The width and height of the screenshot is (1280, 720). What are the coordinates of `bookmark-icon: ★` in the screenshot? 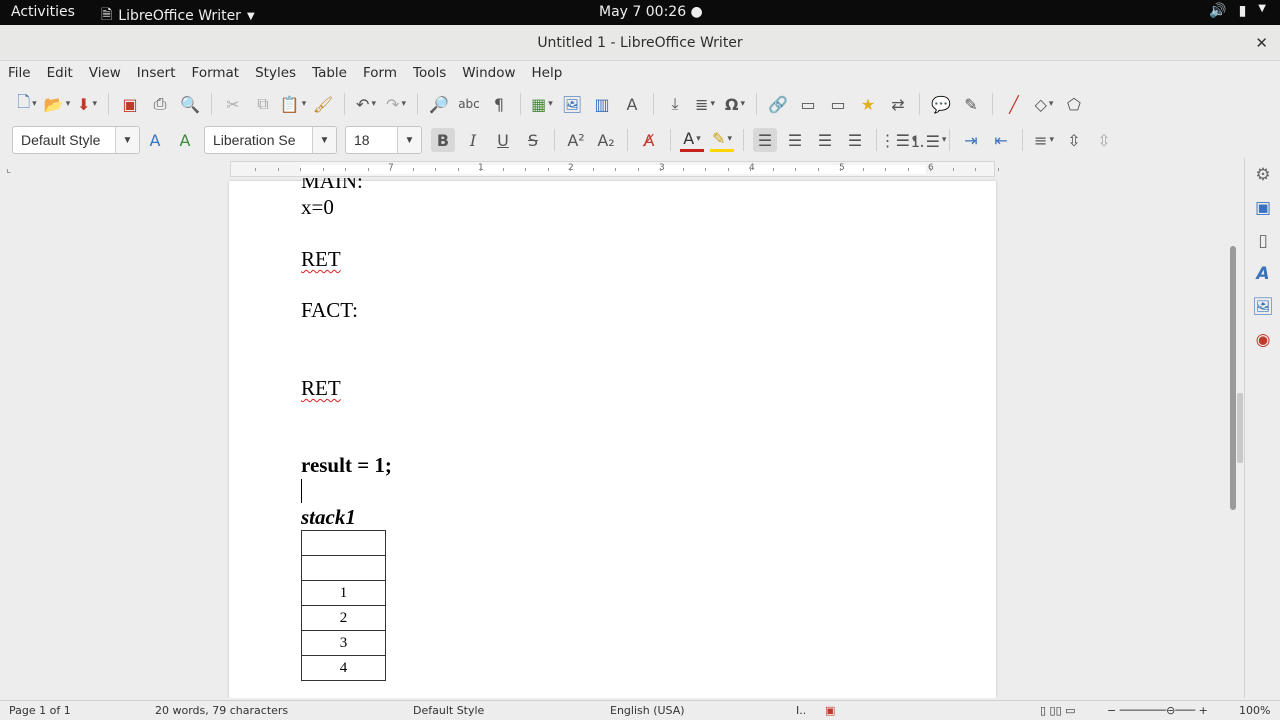 It's located at (868, 104).